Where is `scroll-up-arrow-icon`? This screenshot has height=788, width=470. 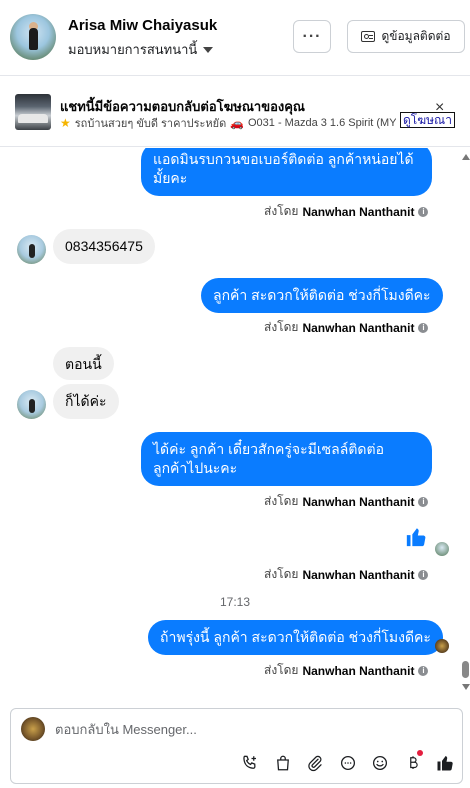
scroll-up-arrow-icon is located at coordinates (466, 157).